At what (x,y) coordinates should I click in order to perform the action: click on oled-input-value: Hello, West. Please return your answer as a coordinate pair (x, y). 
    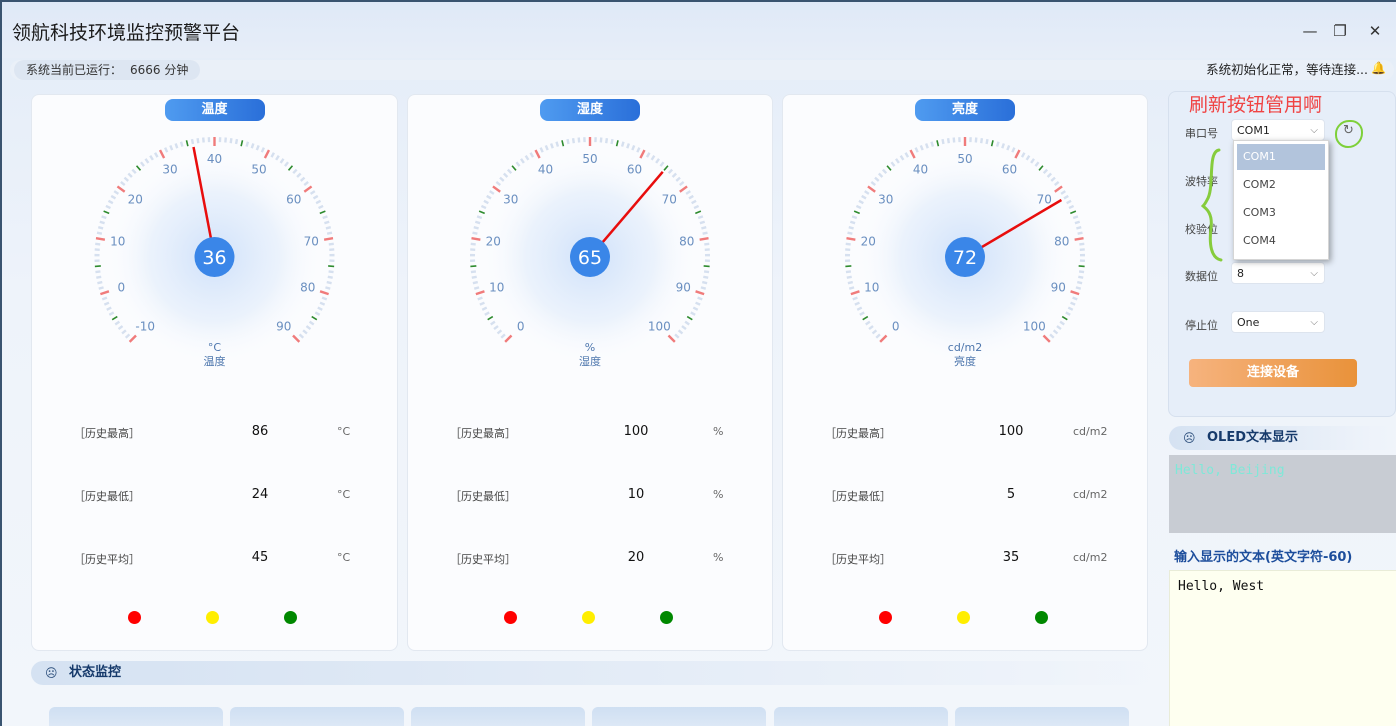
    Looking at the image, I should click on (1221, 586).